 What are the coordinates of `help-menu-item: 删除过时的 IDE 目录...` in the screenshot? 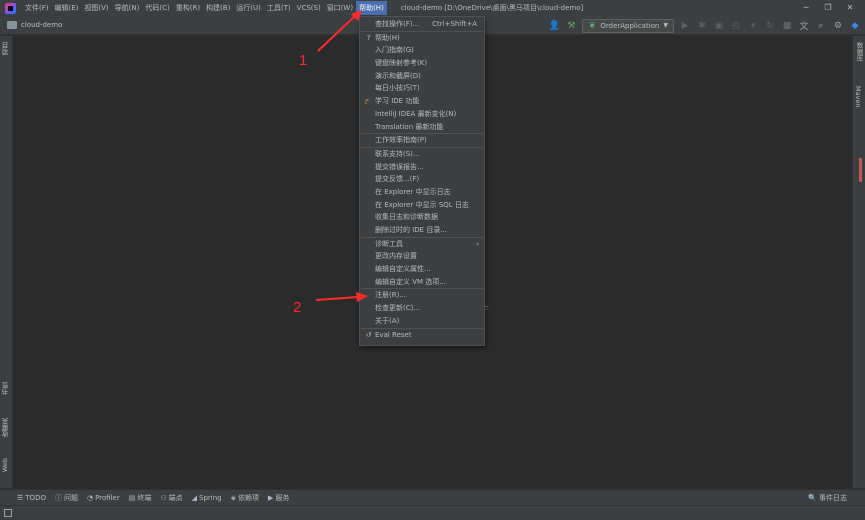 It's located at (422, 230).